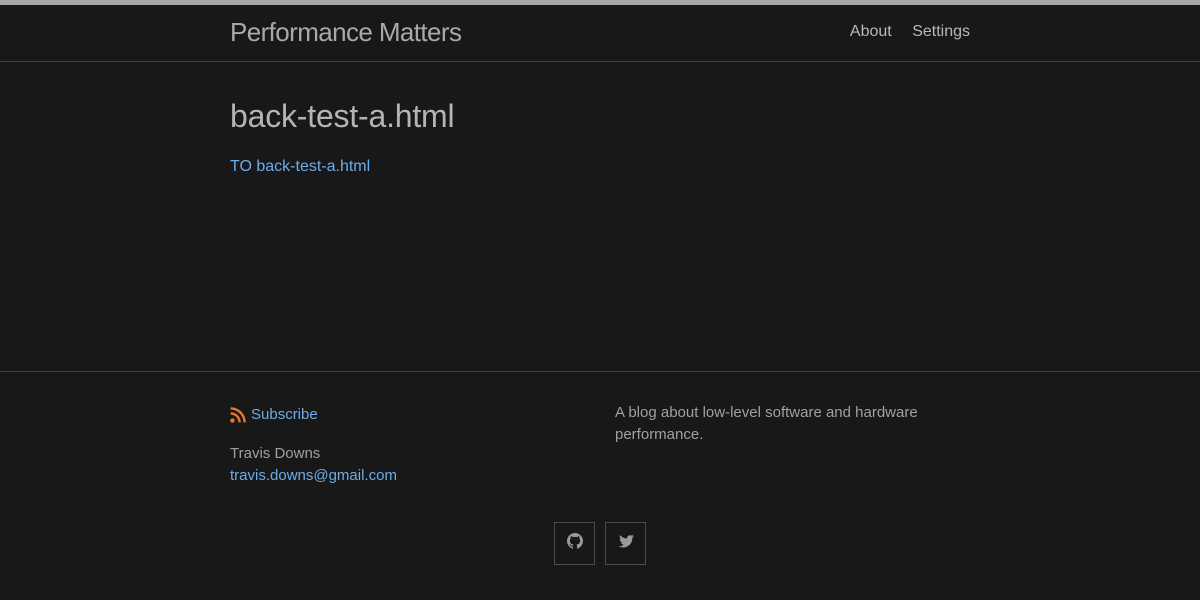  I want to click on site-title: Performance Matters, so click(346, 32).